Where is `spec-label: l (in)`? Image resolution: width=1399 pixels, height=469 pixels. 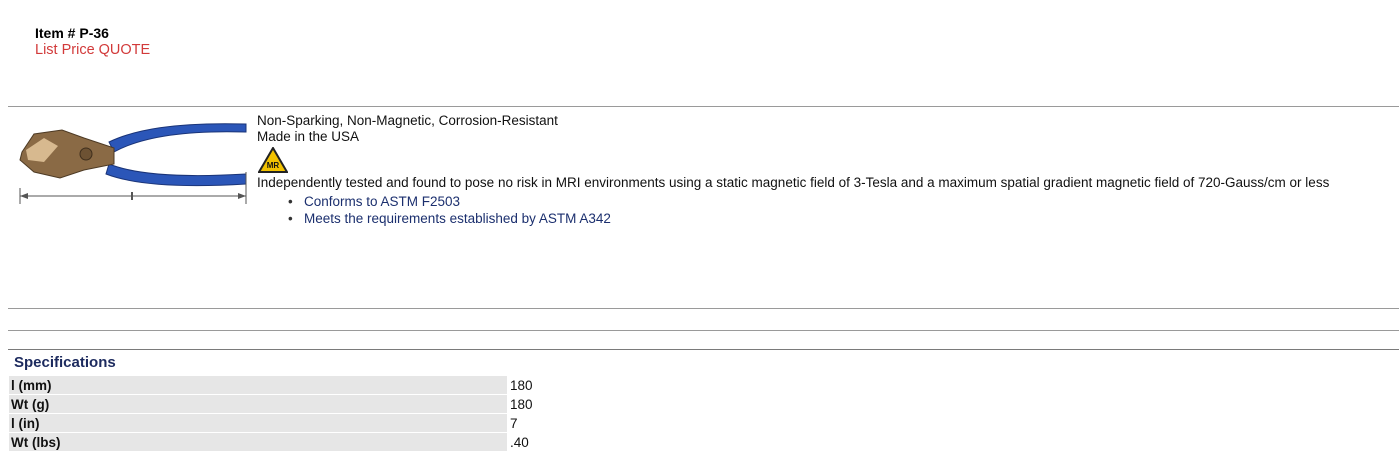
spec-label: l (in) is located at coordinates (258, 423).